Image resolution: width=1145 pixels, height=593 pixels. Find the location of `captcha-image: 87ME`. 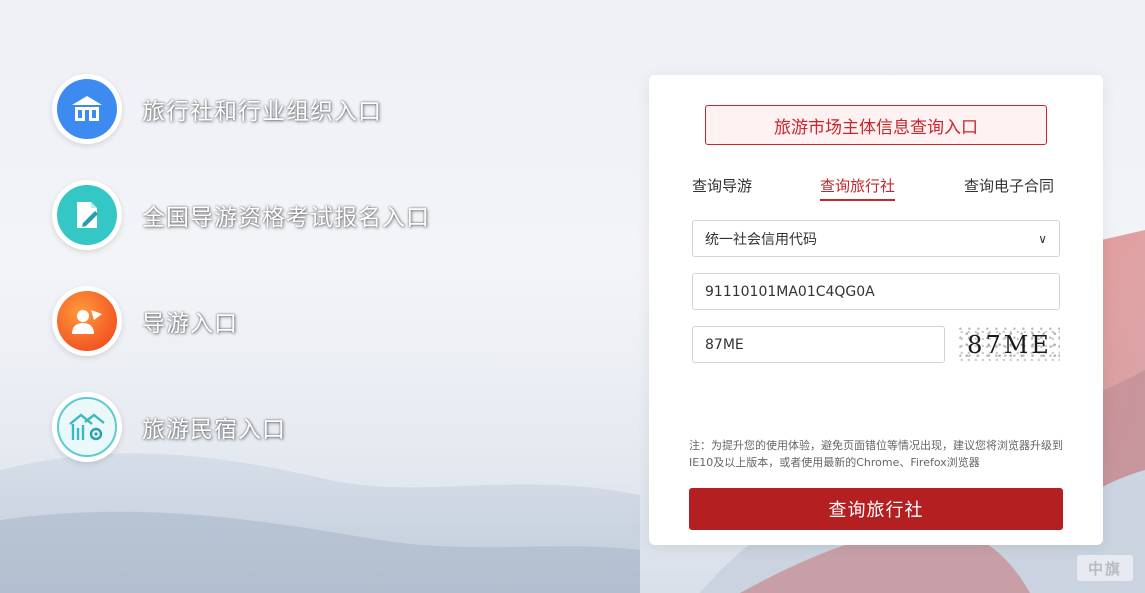

captcha-image: 87ME is located at coordinates (1009, 344).